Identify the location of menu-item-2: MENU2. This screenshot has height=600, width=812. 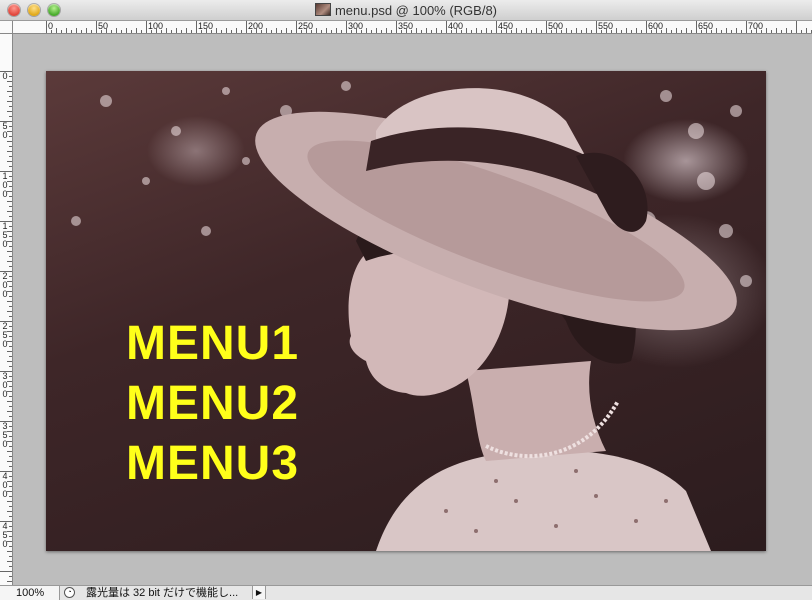
(212, 404).